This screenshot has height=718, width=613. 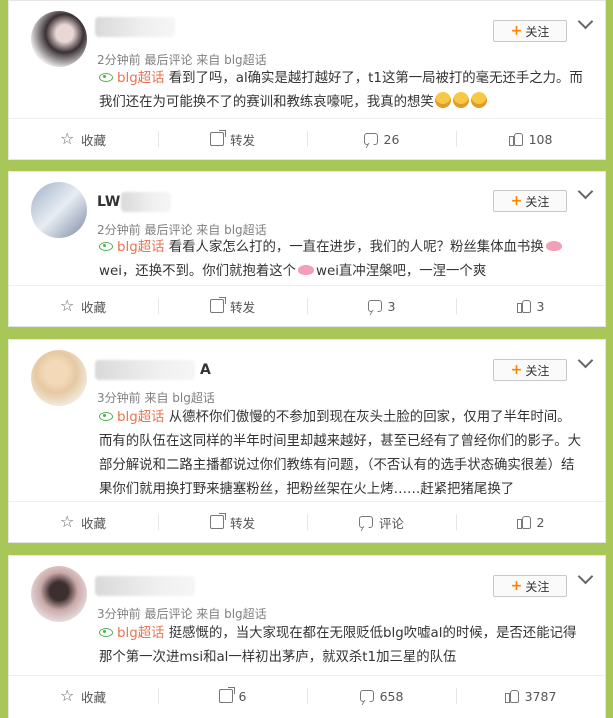 What do you see at coordinates (381, 139) in the screenshot?
I see `comment-button: 26` at bounding box center [381, 139].